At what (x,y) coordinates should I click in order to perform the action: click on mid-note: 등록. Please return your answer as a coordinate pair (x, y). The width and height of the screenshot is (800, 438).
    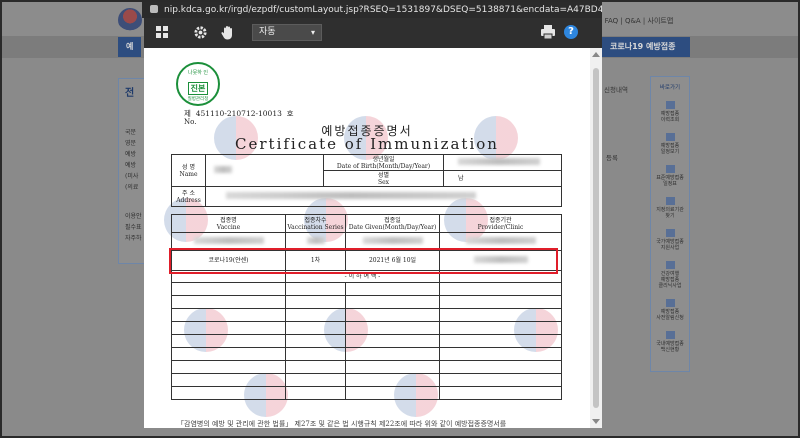
    Looking at the image, I should click on (612, 158).